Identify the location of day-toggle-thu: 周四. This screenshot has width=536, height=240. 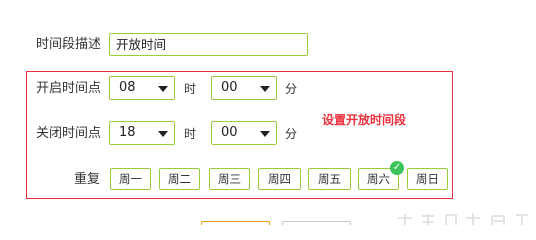
(279, 179).